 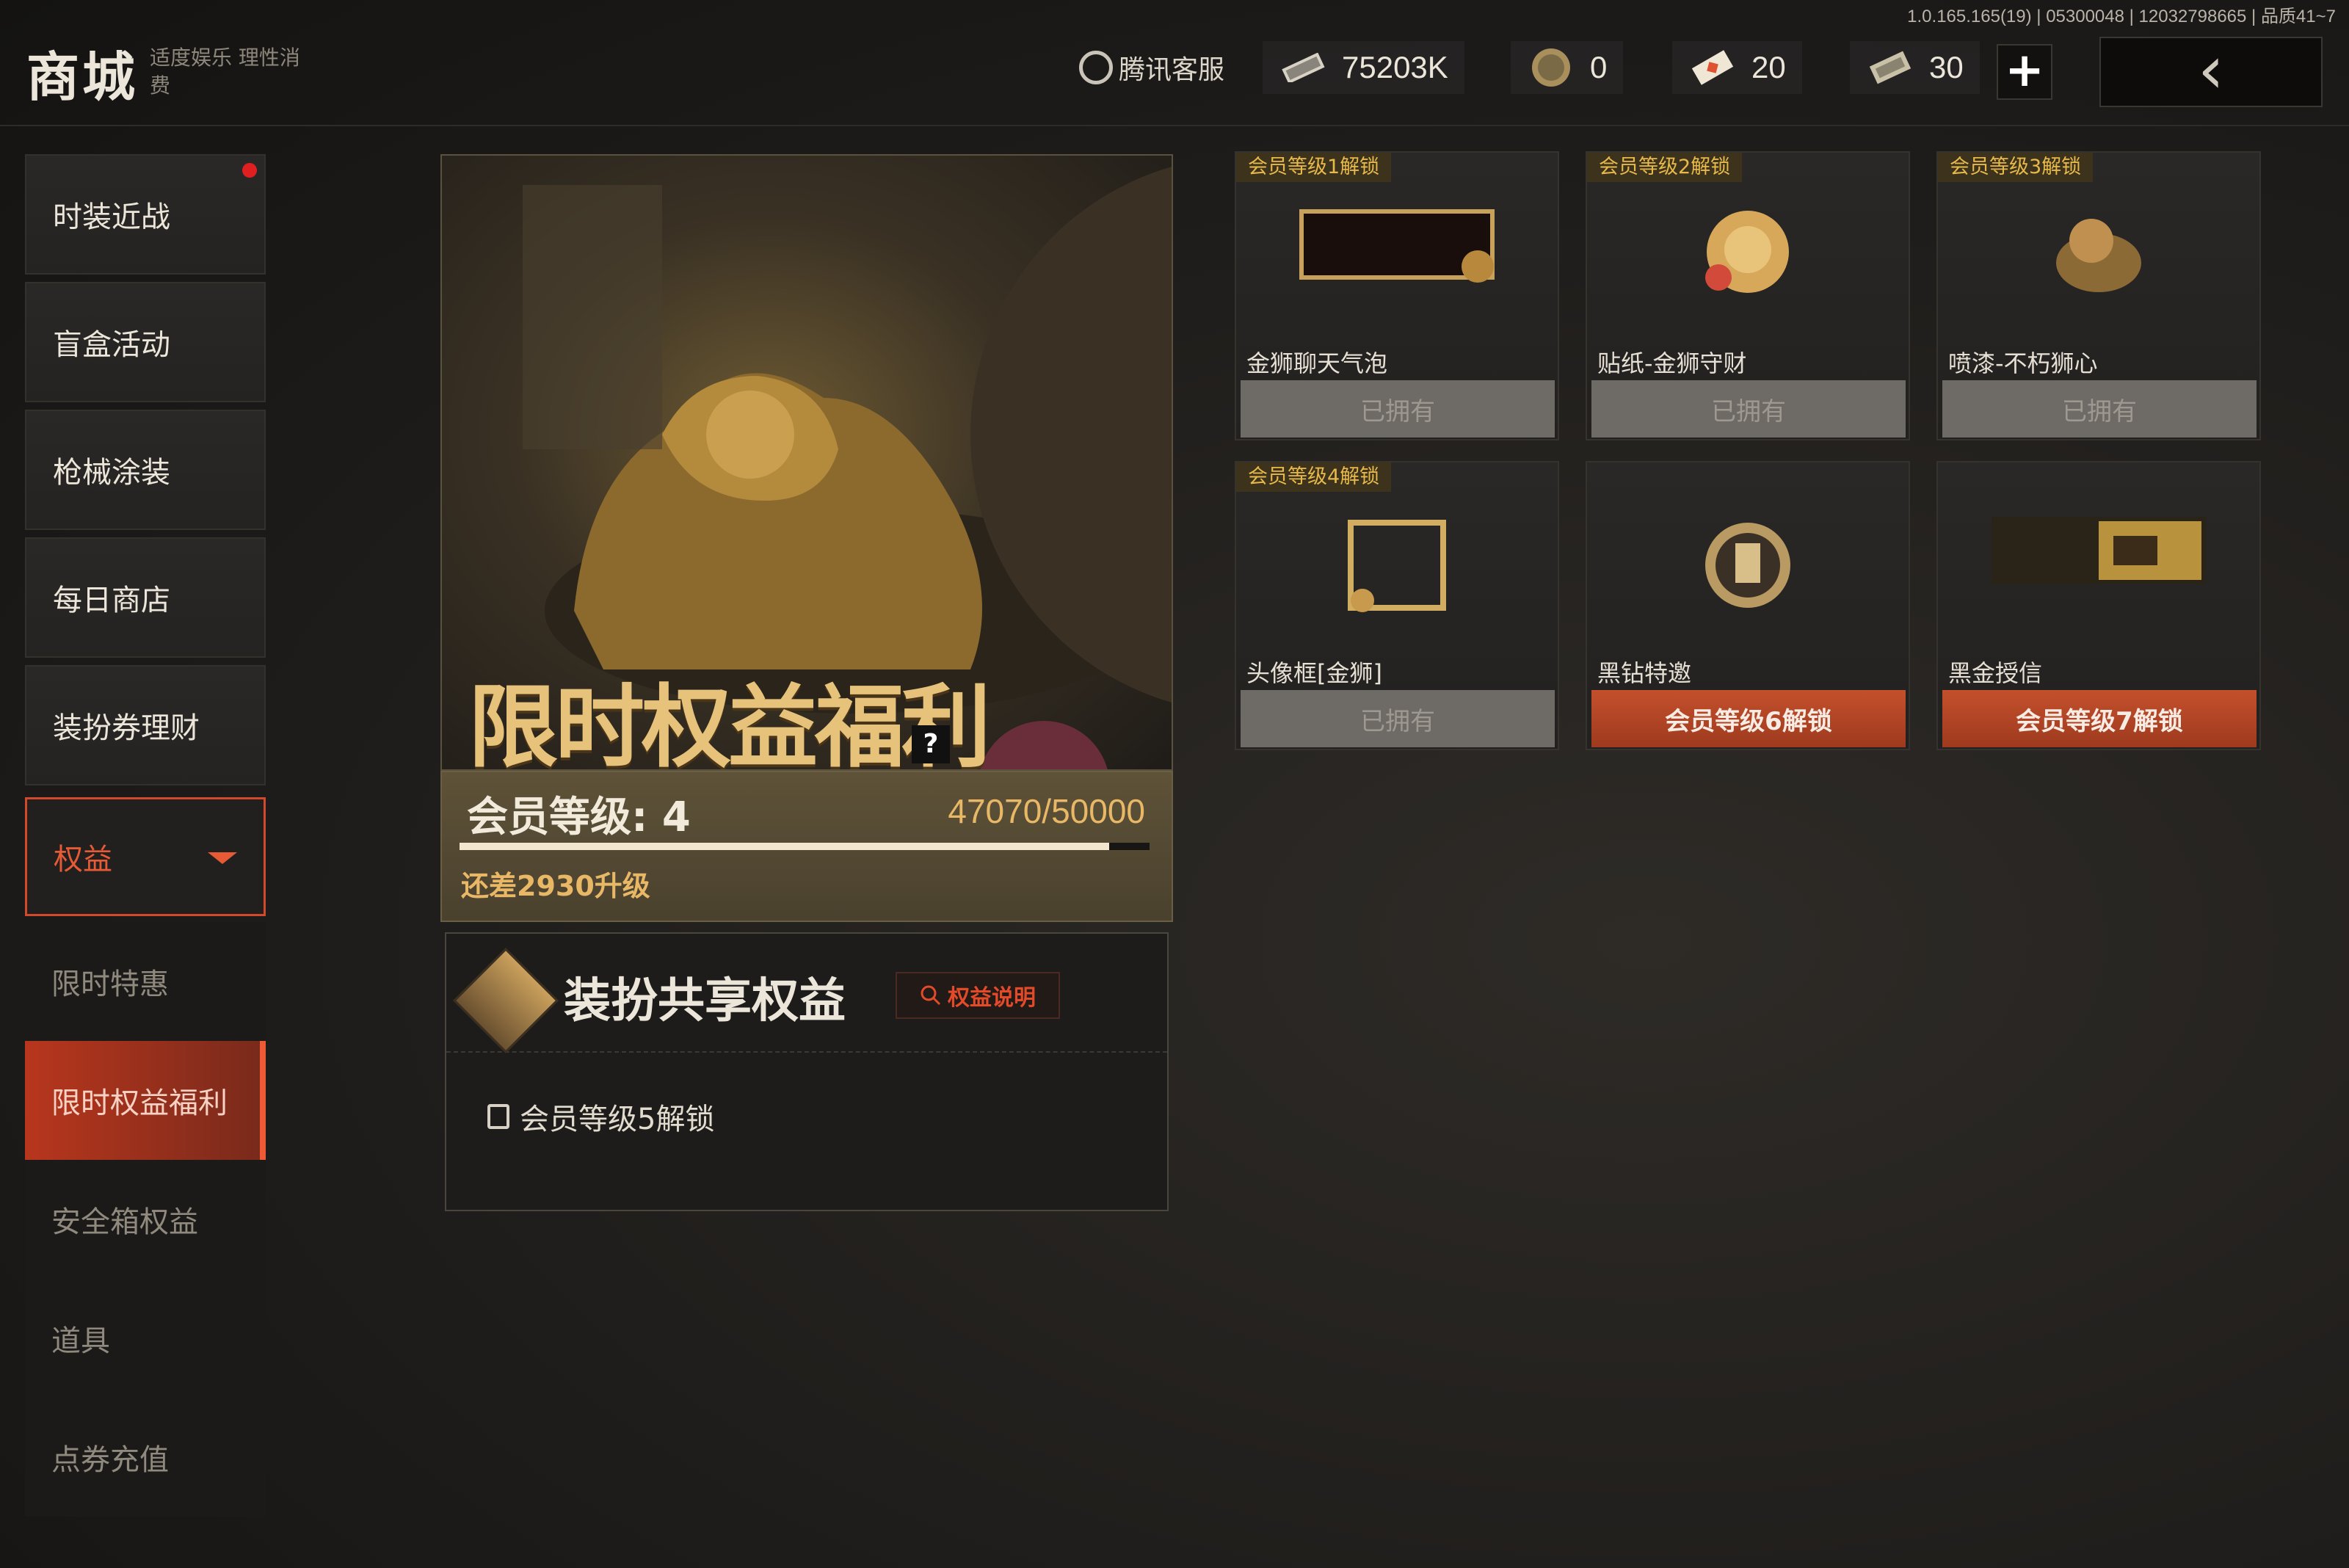 What do you see at coordinates (110, 1460) in the screenshot?
I see `sidebar-subitem-label: 点券充值` at bounding box center [110, 1460].